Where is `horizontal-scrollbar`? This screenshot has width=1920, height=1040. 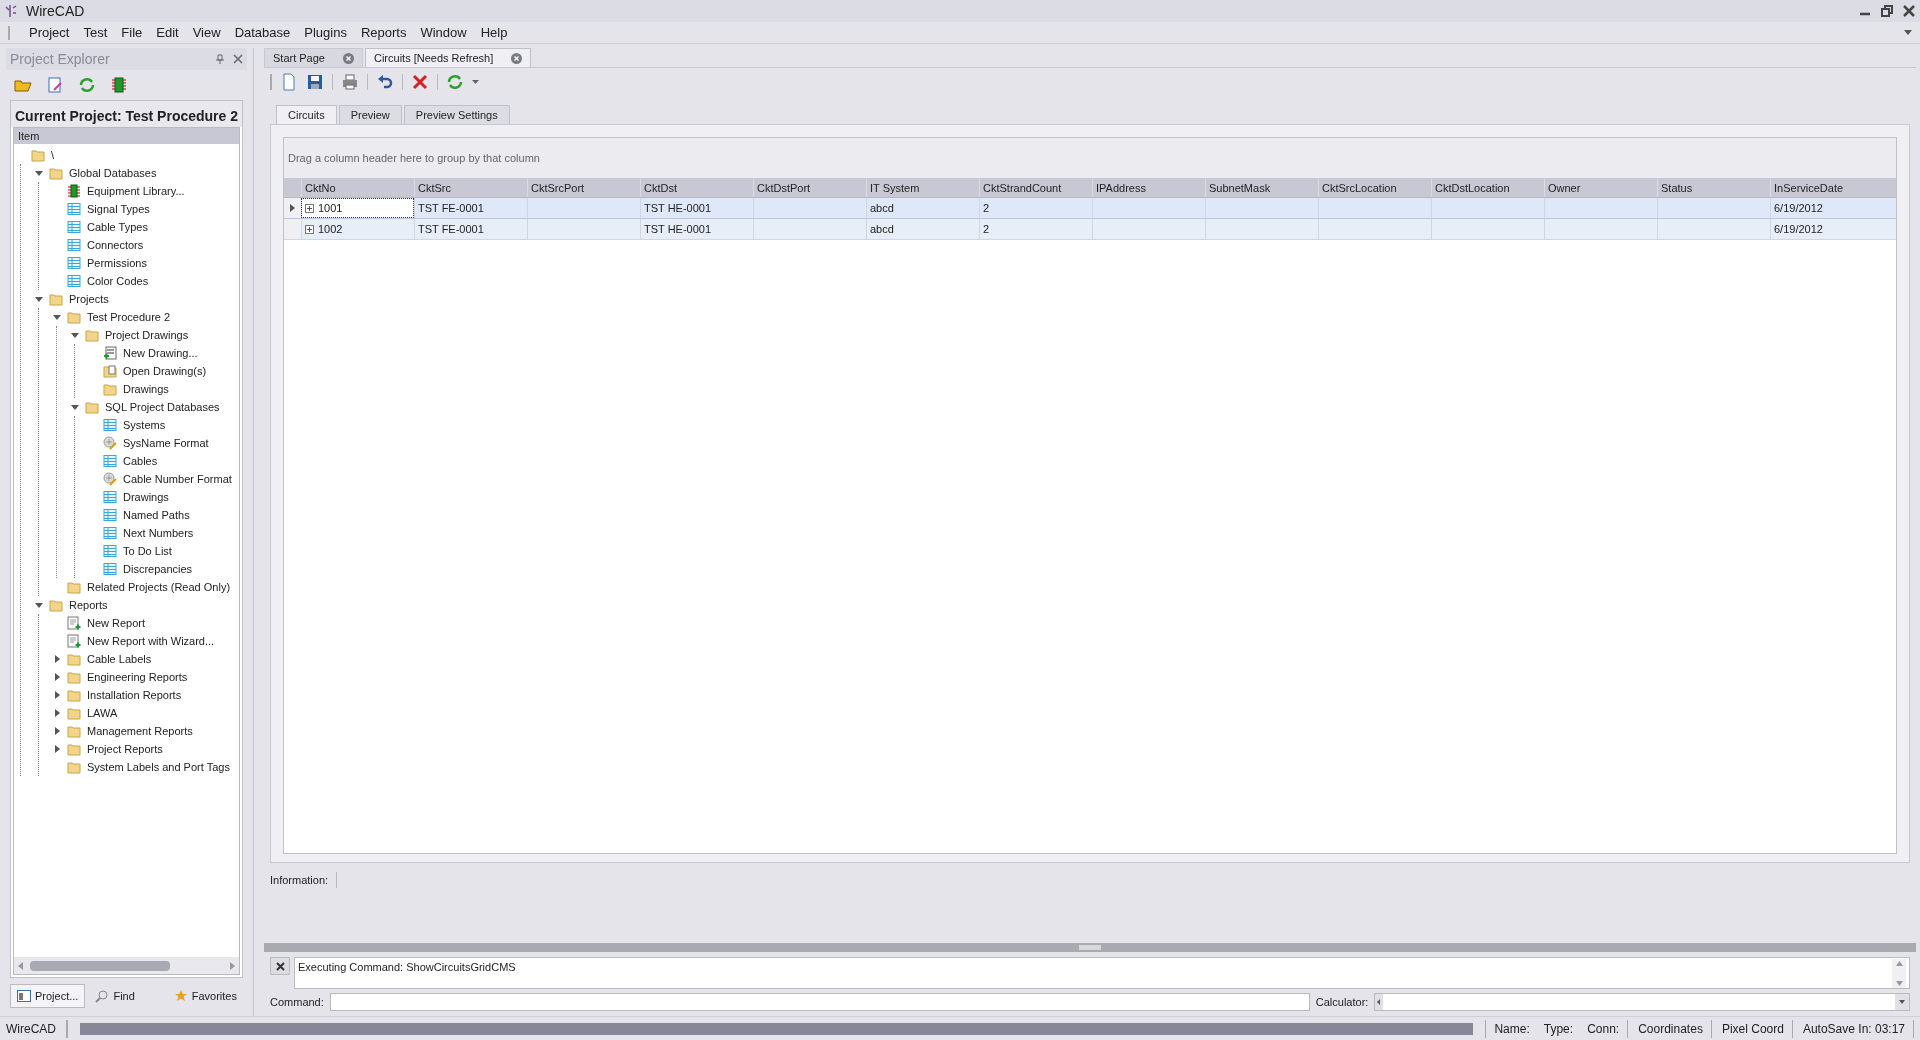
horizontal-scrollbar is located at coordinates (126, 965).